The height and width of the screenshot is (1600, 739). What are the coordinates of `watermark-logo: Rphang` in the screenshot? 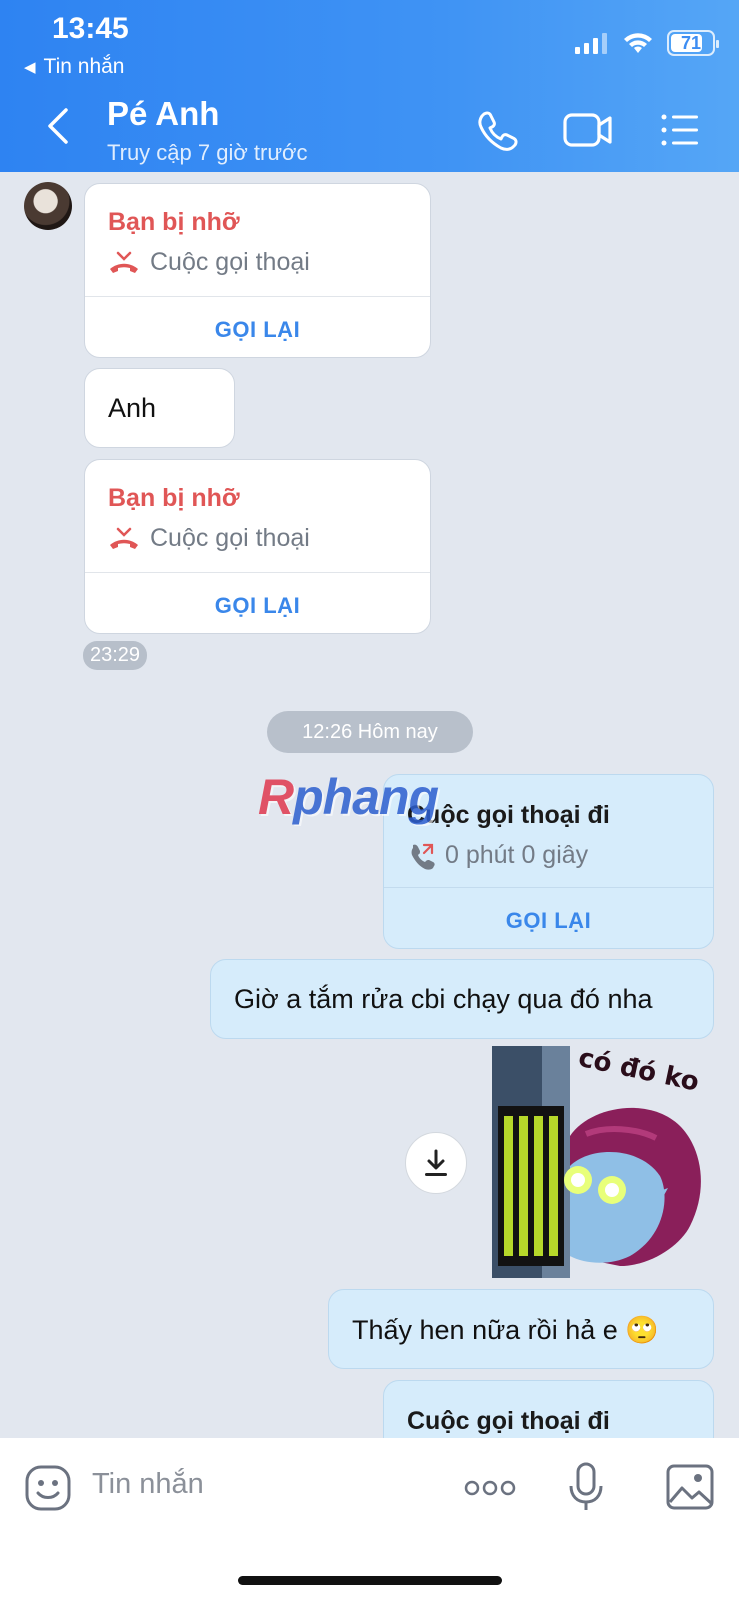 It's located at (348, 797).